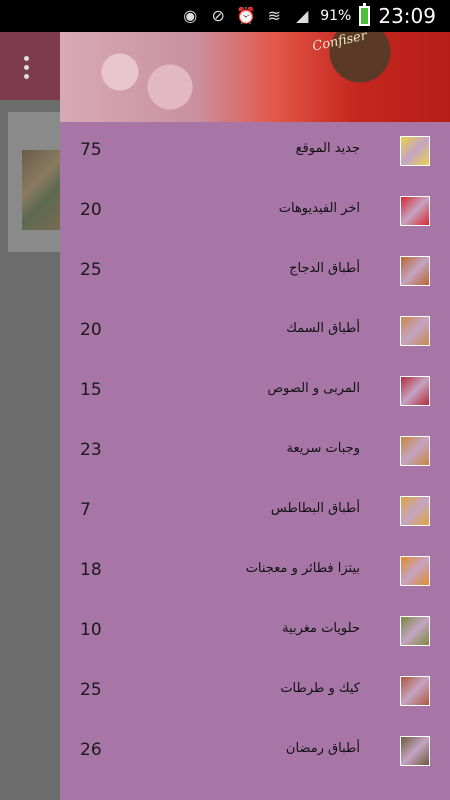 This screenshot has width=450, height=800. I want to click on pizza-icon, so click(415, 571).